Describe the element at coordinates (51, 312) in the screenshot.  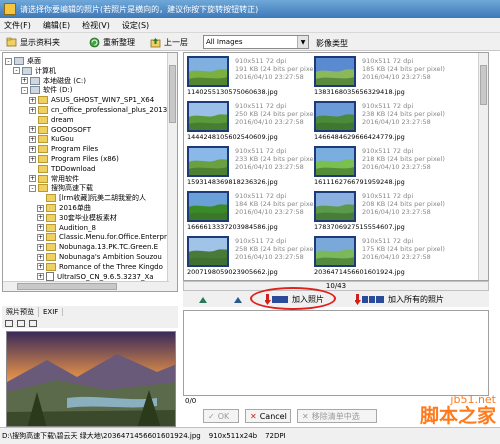
I see `tab-exif: EXIF` at that location.